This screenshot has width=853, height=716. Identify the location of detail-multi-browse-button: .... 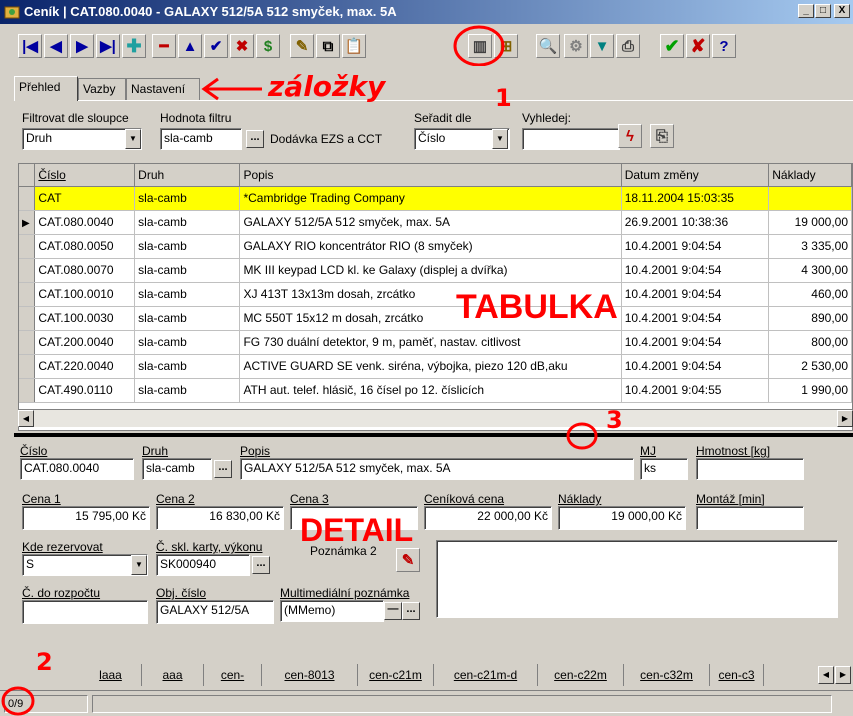
(411, 611).